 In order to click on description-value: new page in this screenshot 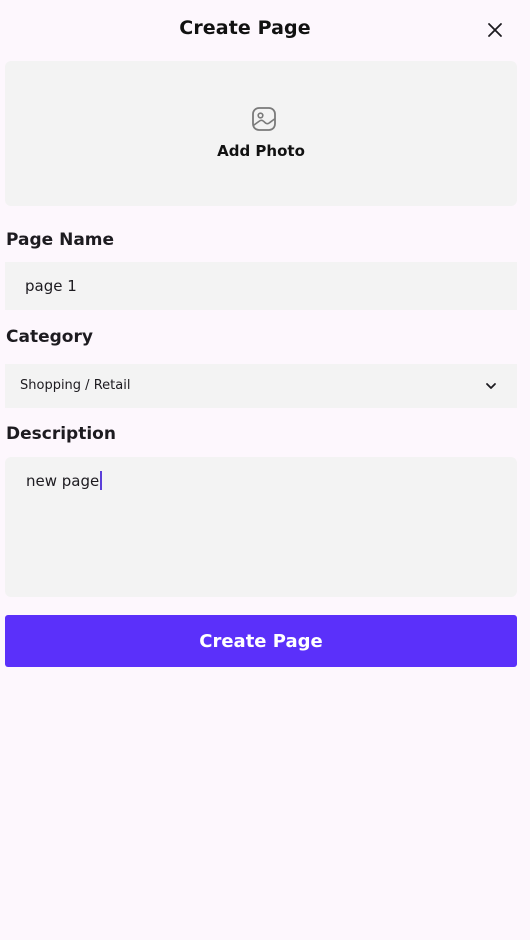, I will do `click(63, 481)`.